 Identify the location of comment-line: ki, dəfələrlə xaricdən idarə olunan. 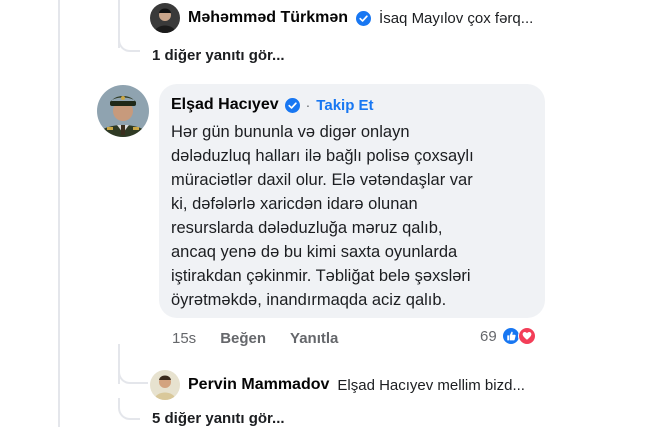
(294, 204).